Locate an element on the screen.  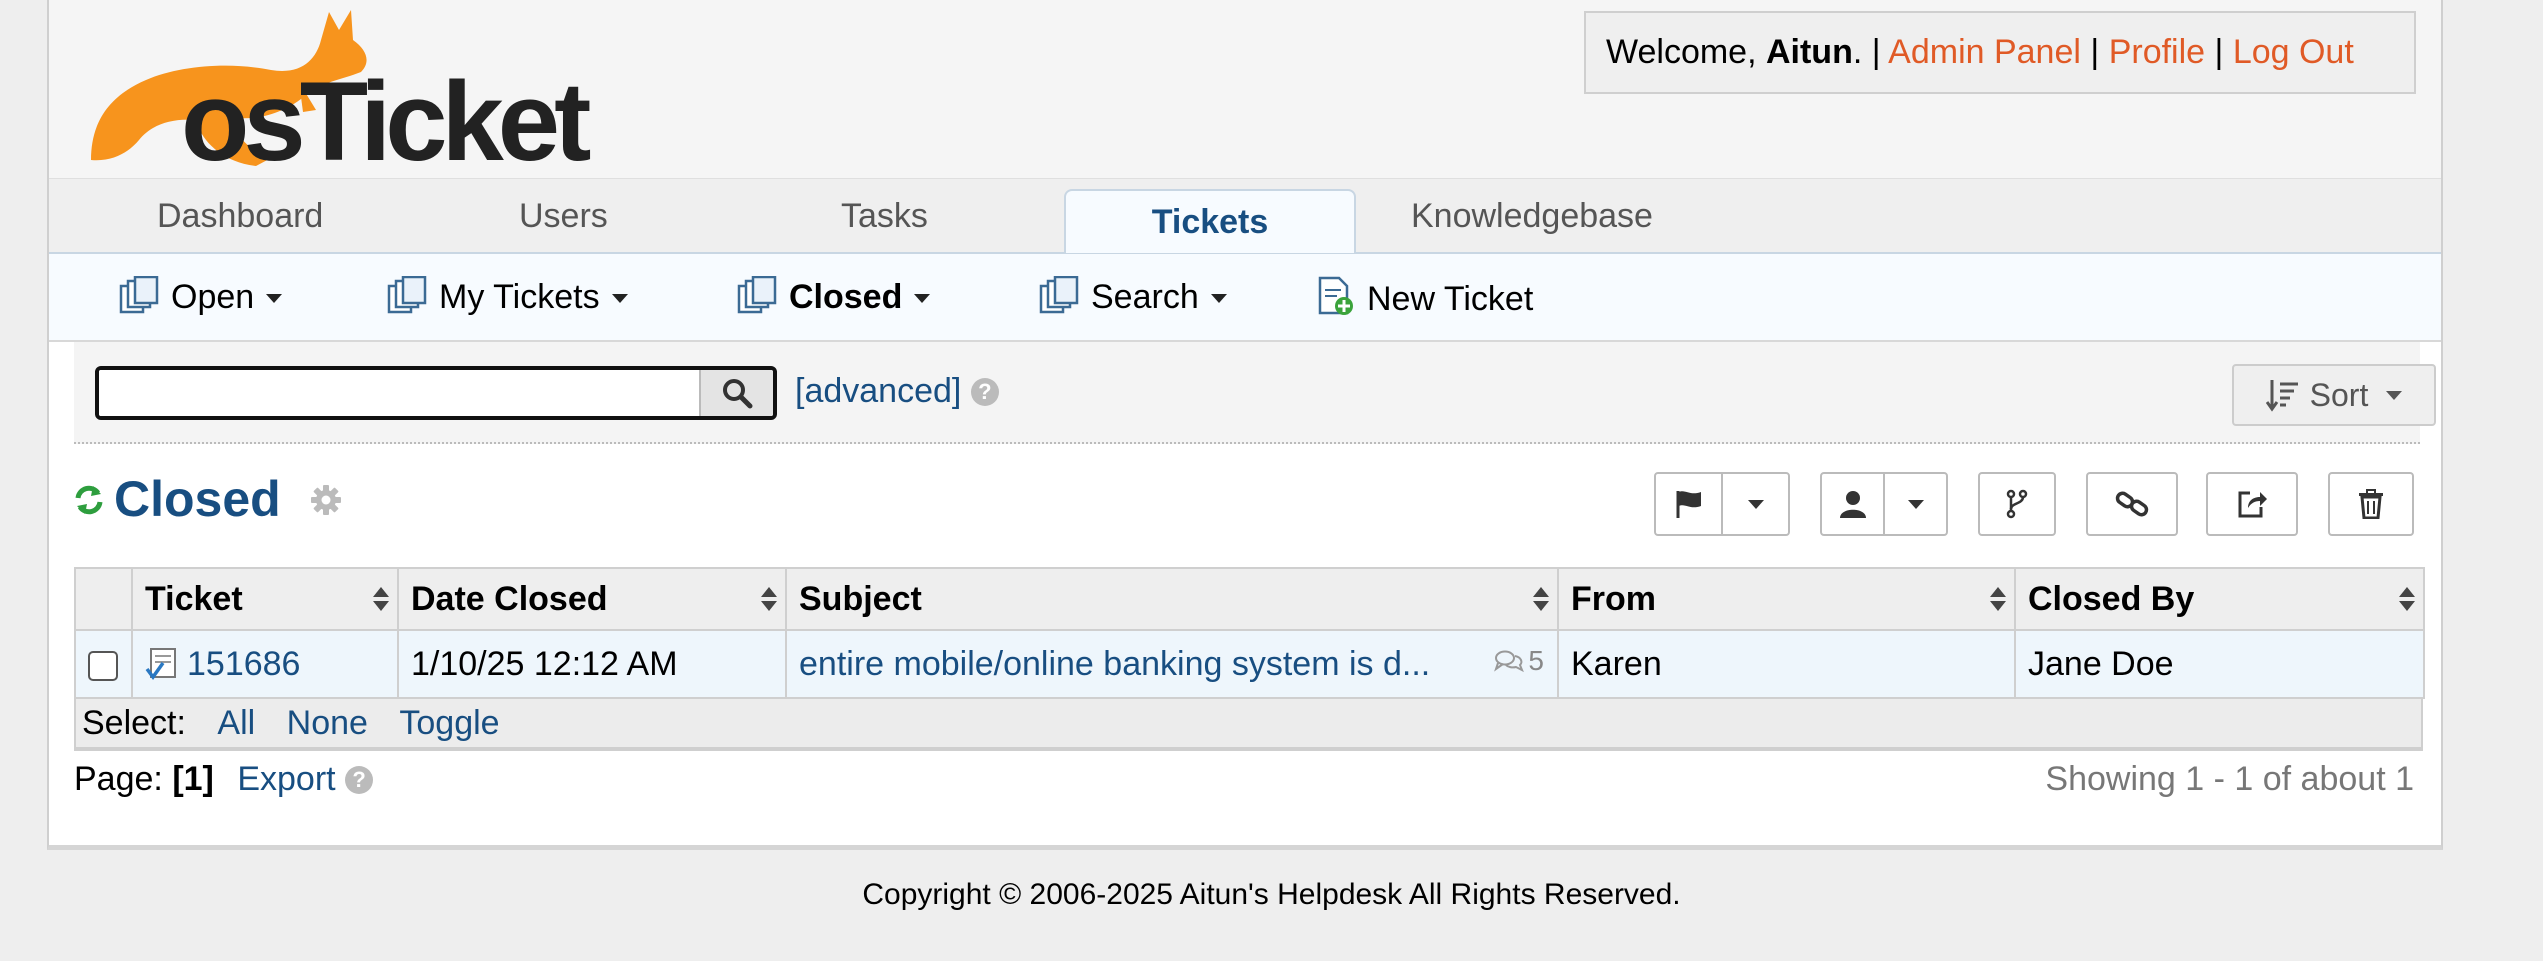
flag-icon is located at coordinates (1688, 504).